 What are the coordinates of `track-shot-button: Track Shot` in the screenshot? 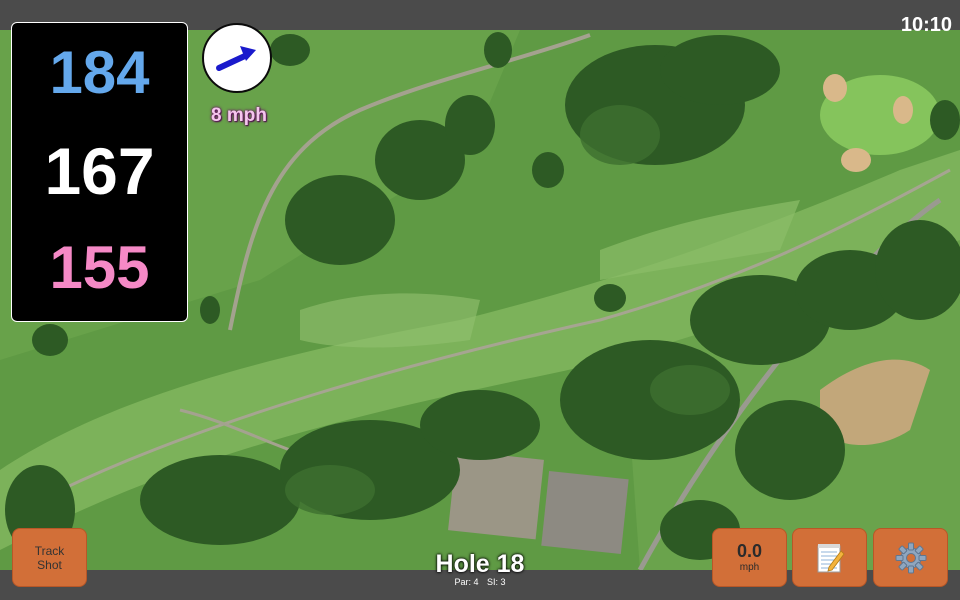 It's located at (49, 557).